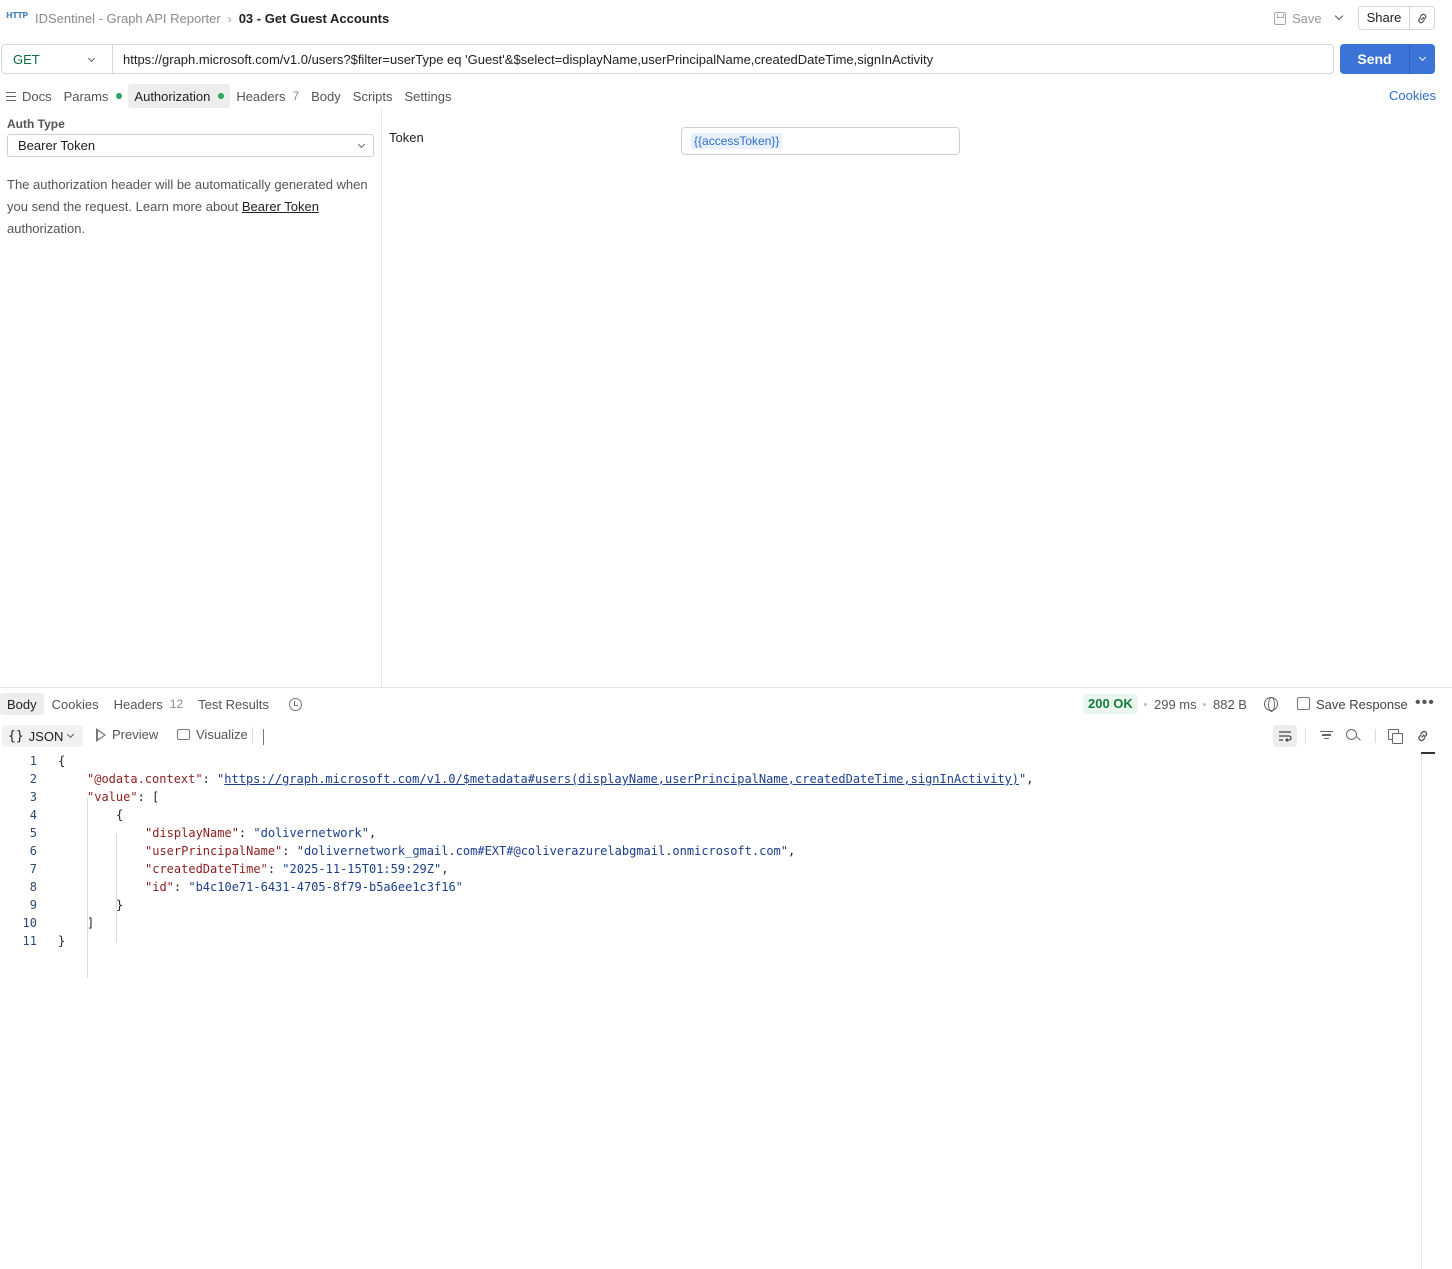  Describe the element at coordinates (176, 704) in the screenshot. I see `response-headers-count: 12` at that location.